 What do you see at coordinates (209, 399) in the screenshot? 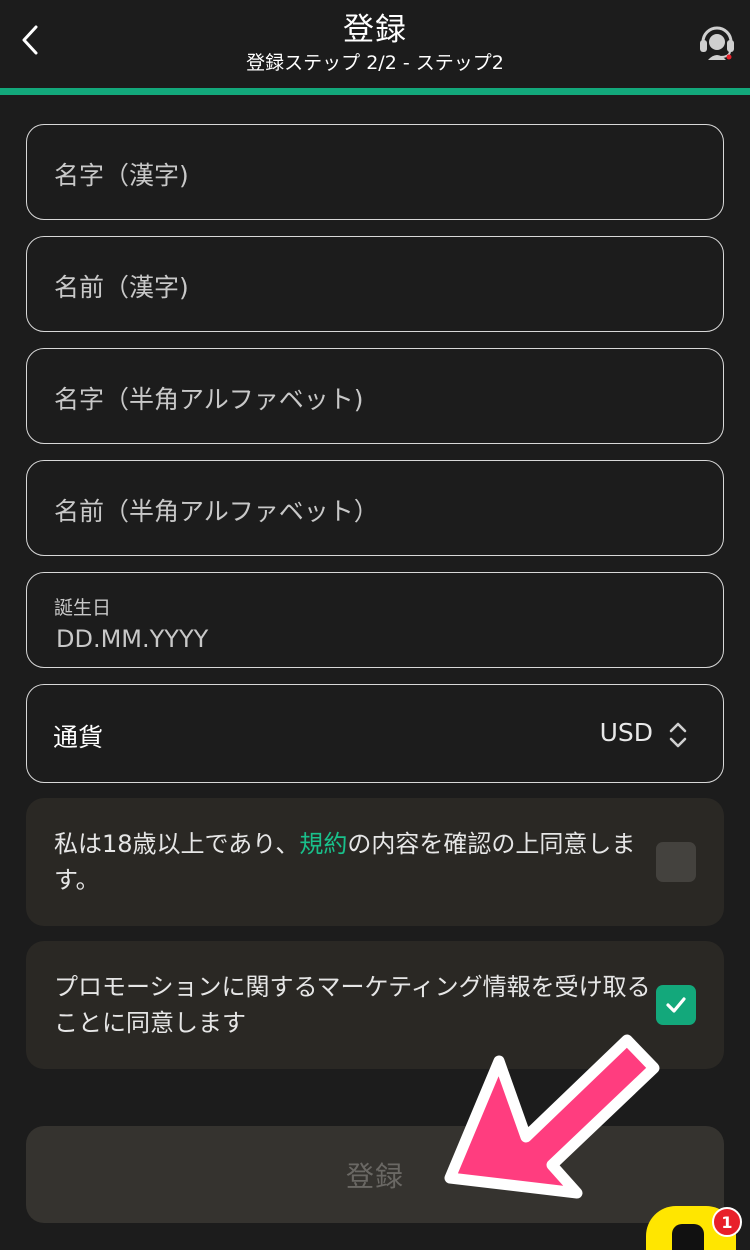
I see `last-name-alpha-placeholder: 名字（半角アルファベット)` at bounding box center [209, 399].